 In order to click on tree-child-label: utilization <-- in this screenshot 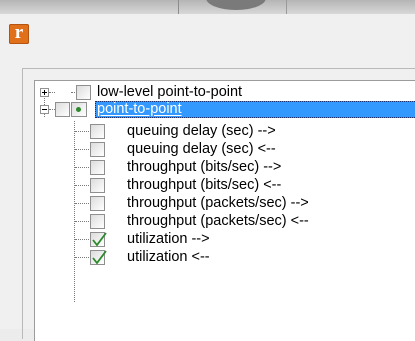, I will do `click(168, 257)`.